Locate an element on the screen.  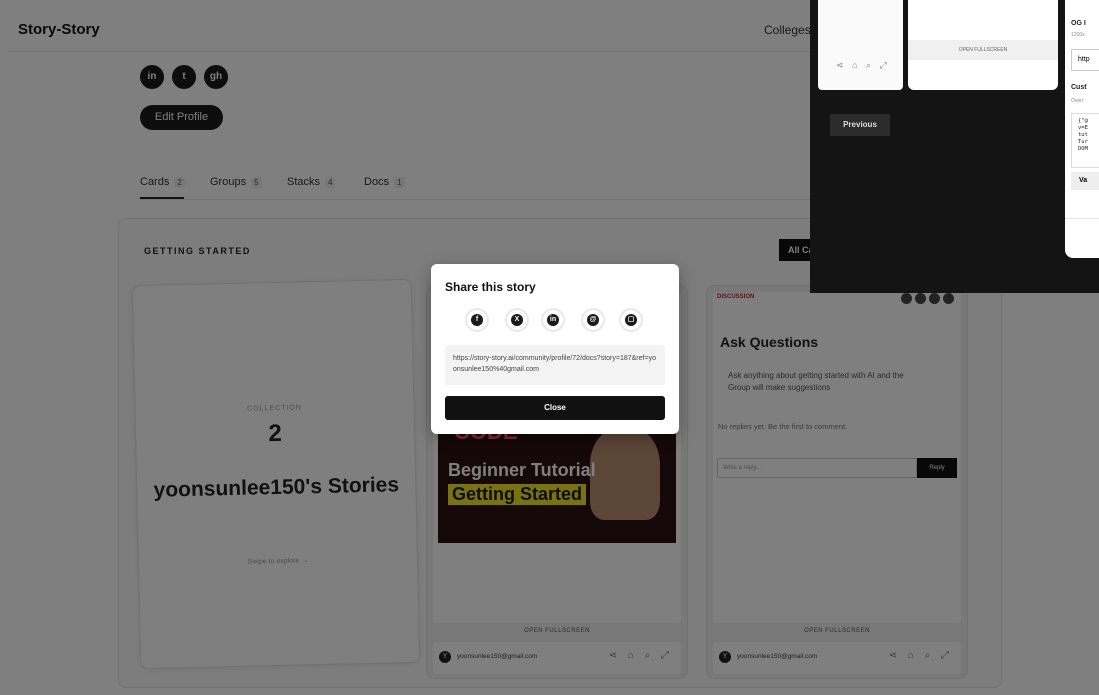
x-icon: X is located at coordinates (517, 320).